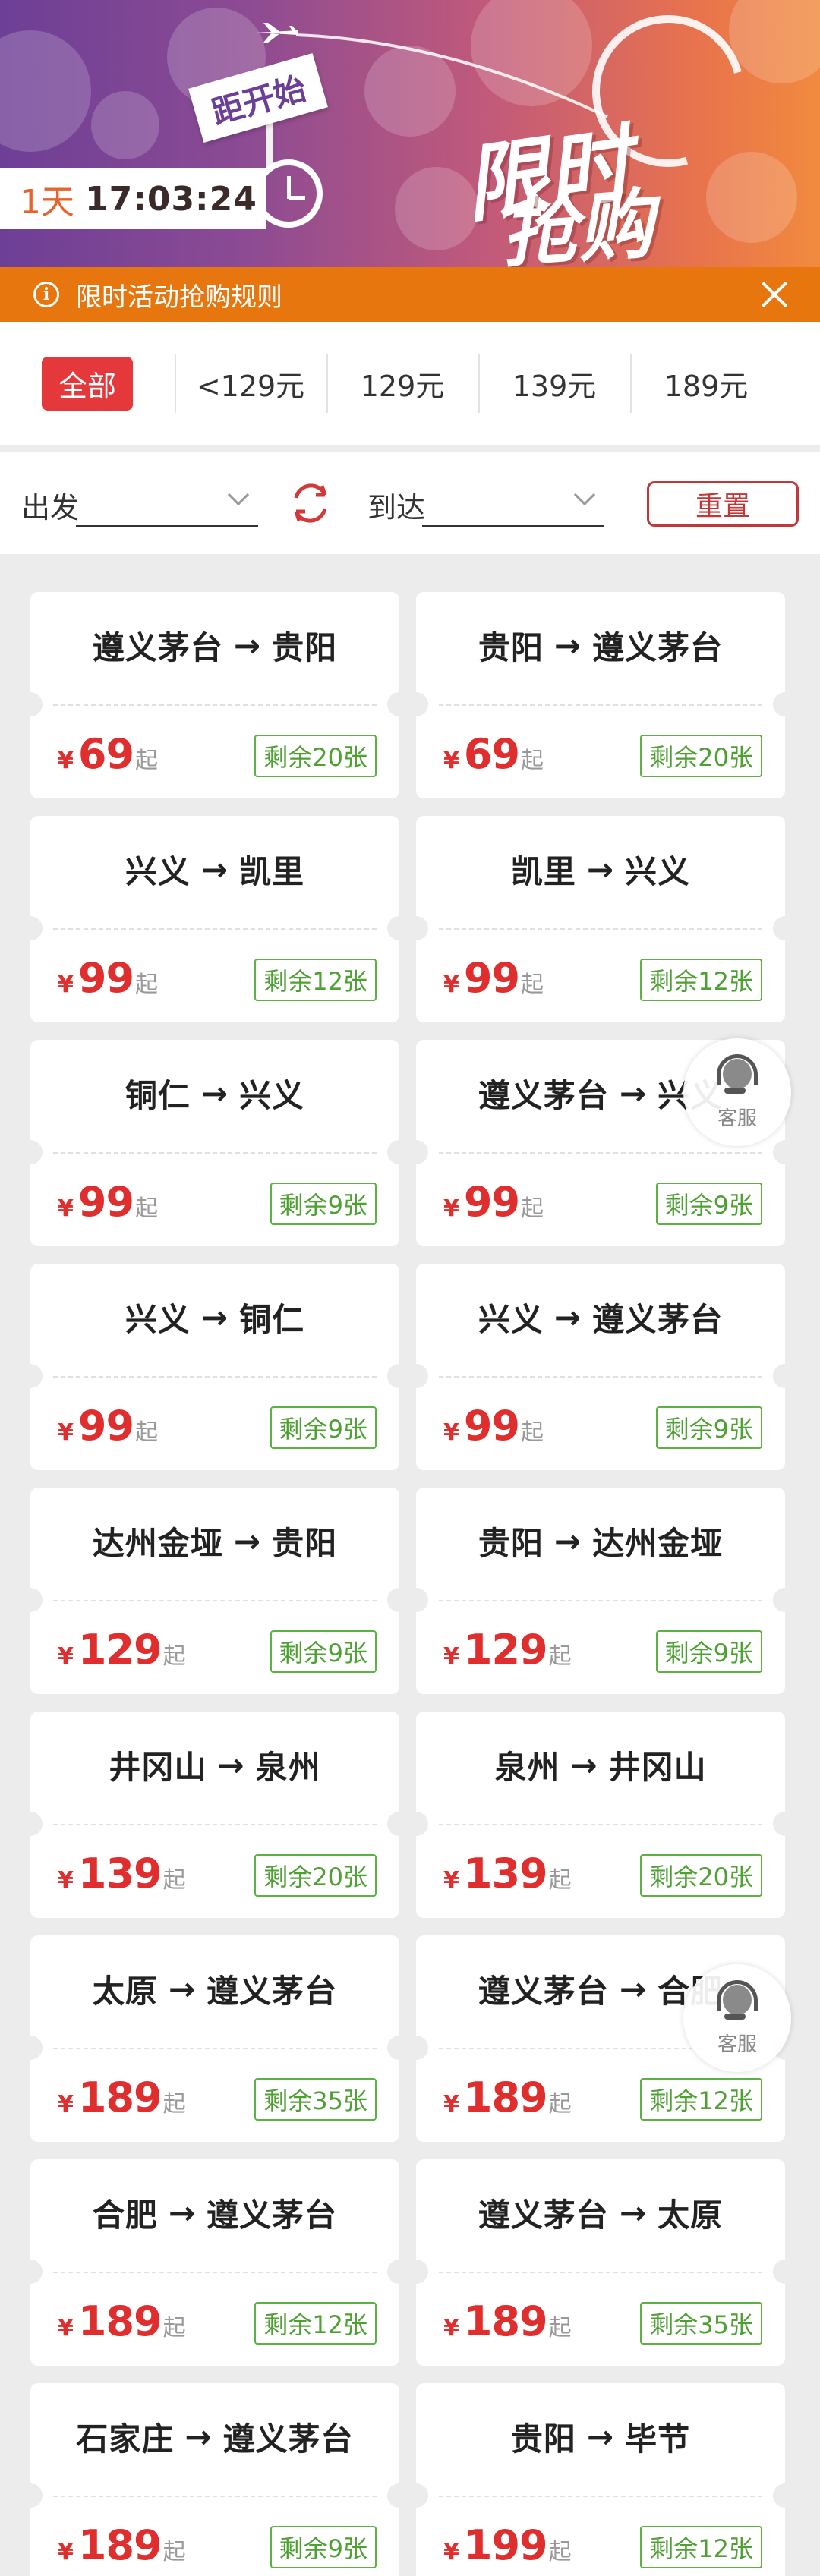  What do you see at coordinates (47, 202) in the screenshot?
I see `countdown-days: 1天` at bounding box center [47, 202].